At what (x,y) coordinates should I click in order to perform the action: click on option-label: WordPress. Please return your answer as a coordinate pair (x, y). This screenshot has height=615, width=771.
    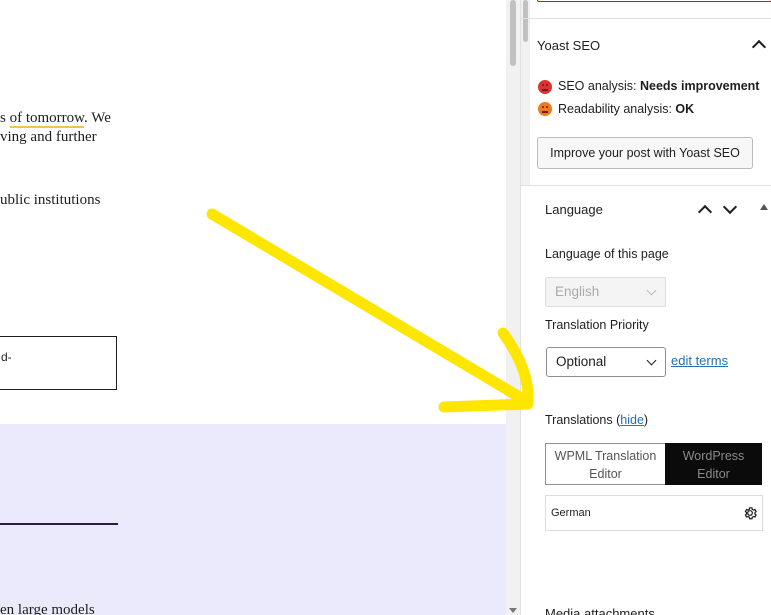
    Looking at the image, I should click on (713, 456).